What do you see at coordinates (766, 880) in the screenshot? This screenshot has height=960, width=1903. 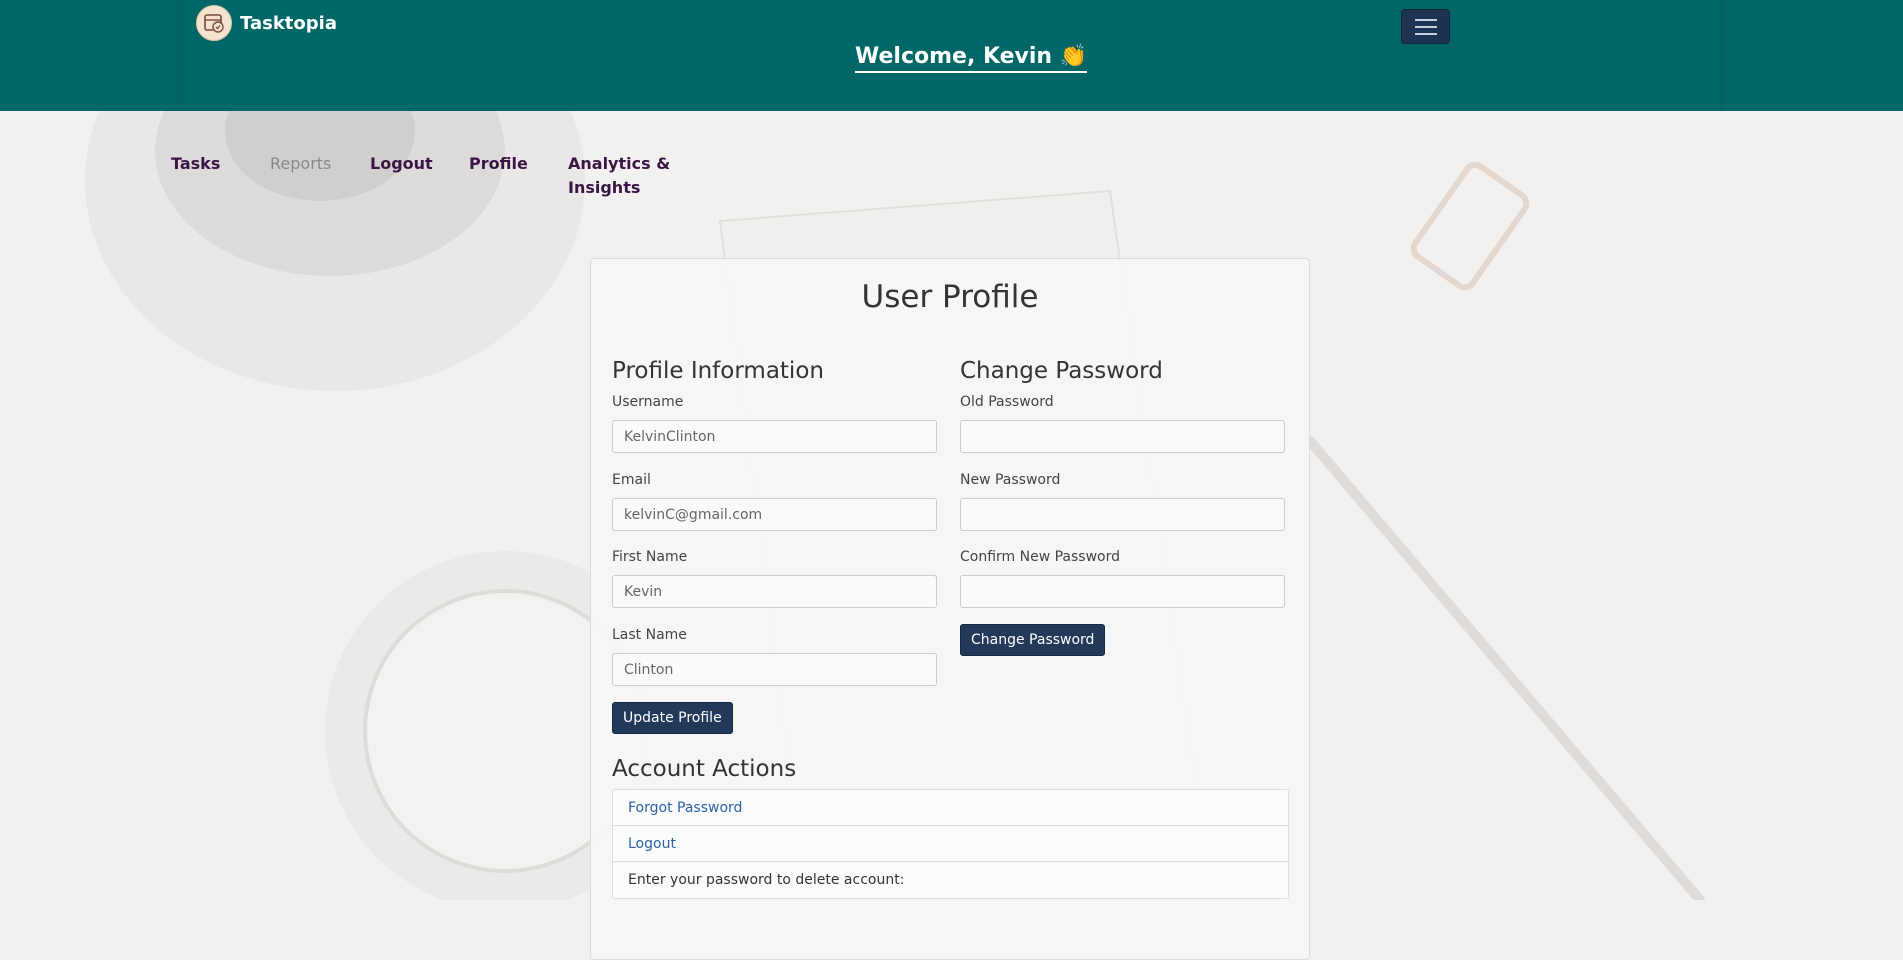 I see `delete-account-prompt: Enter your password to delete account:` at bounding box center [766, 880].